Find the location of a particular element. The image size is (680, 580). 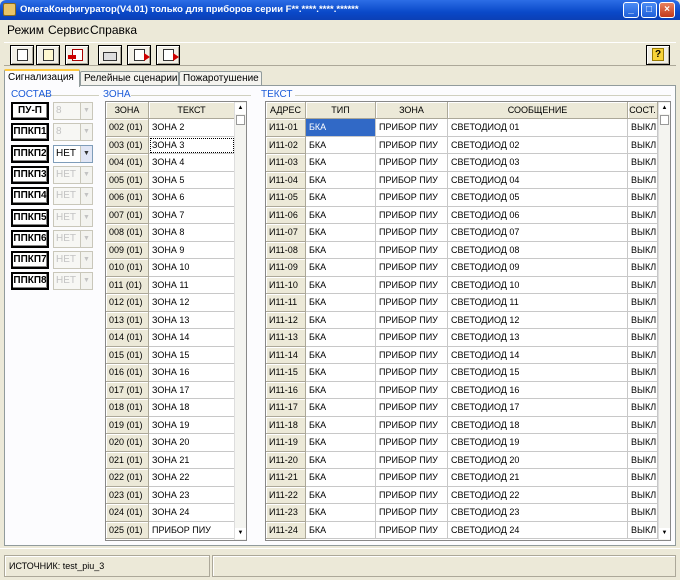

zona-number-cell: 014 (01) is located at coordinates (127, 338).